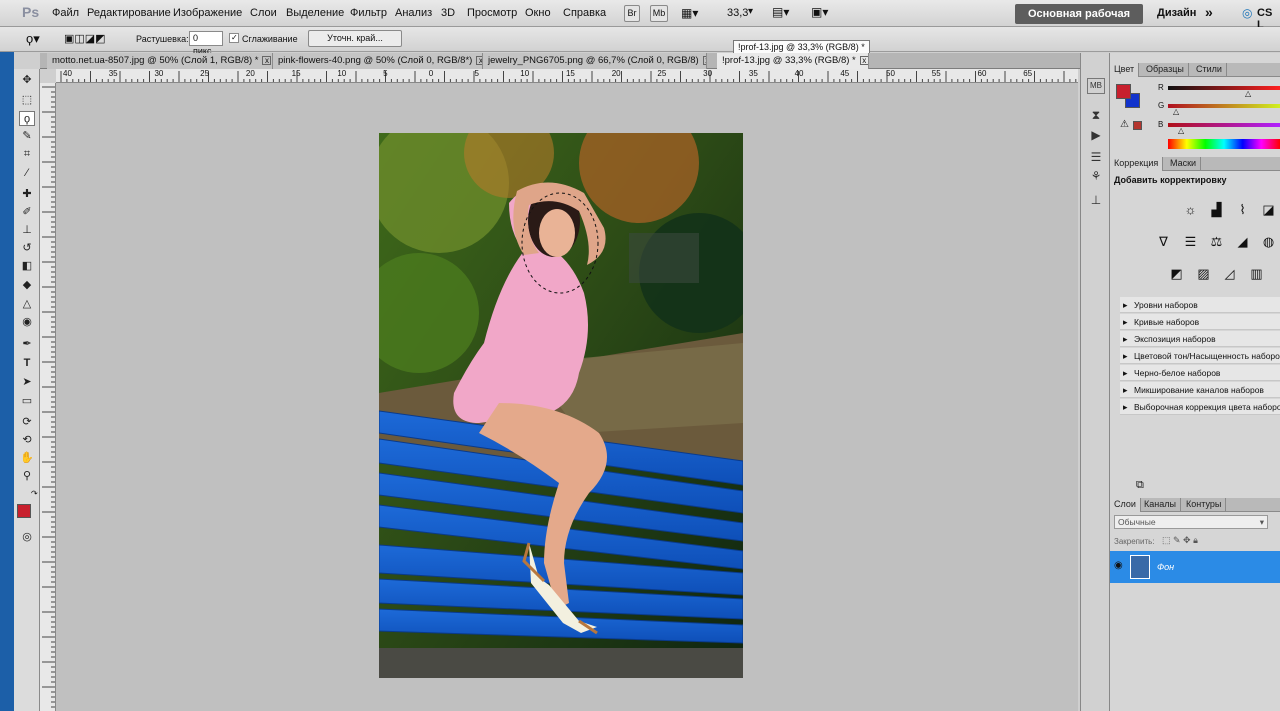  I want to click on menu-edit: Редактирование, so click(129, 13).